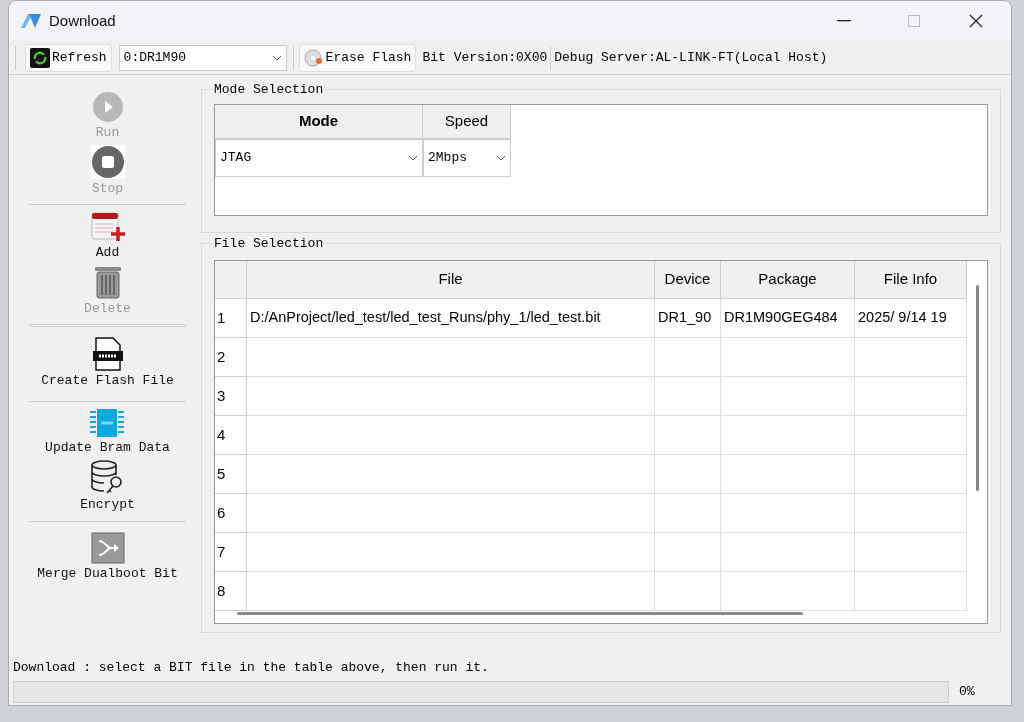 This screenshot has width=1024, height=722. What do you see at coordinates (911, 280) in the screenshot?
I see `column-header: File Info` at bounding box center [911, 280].